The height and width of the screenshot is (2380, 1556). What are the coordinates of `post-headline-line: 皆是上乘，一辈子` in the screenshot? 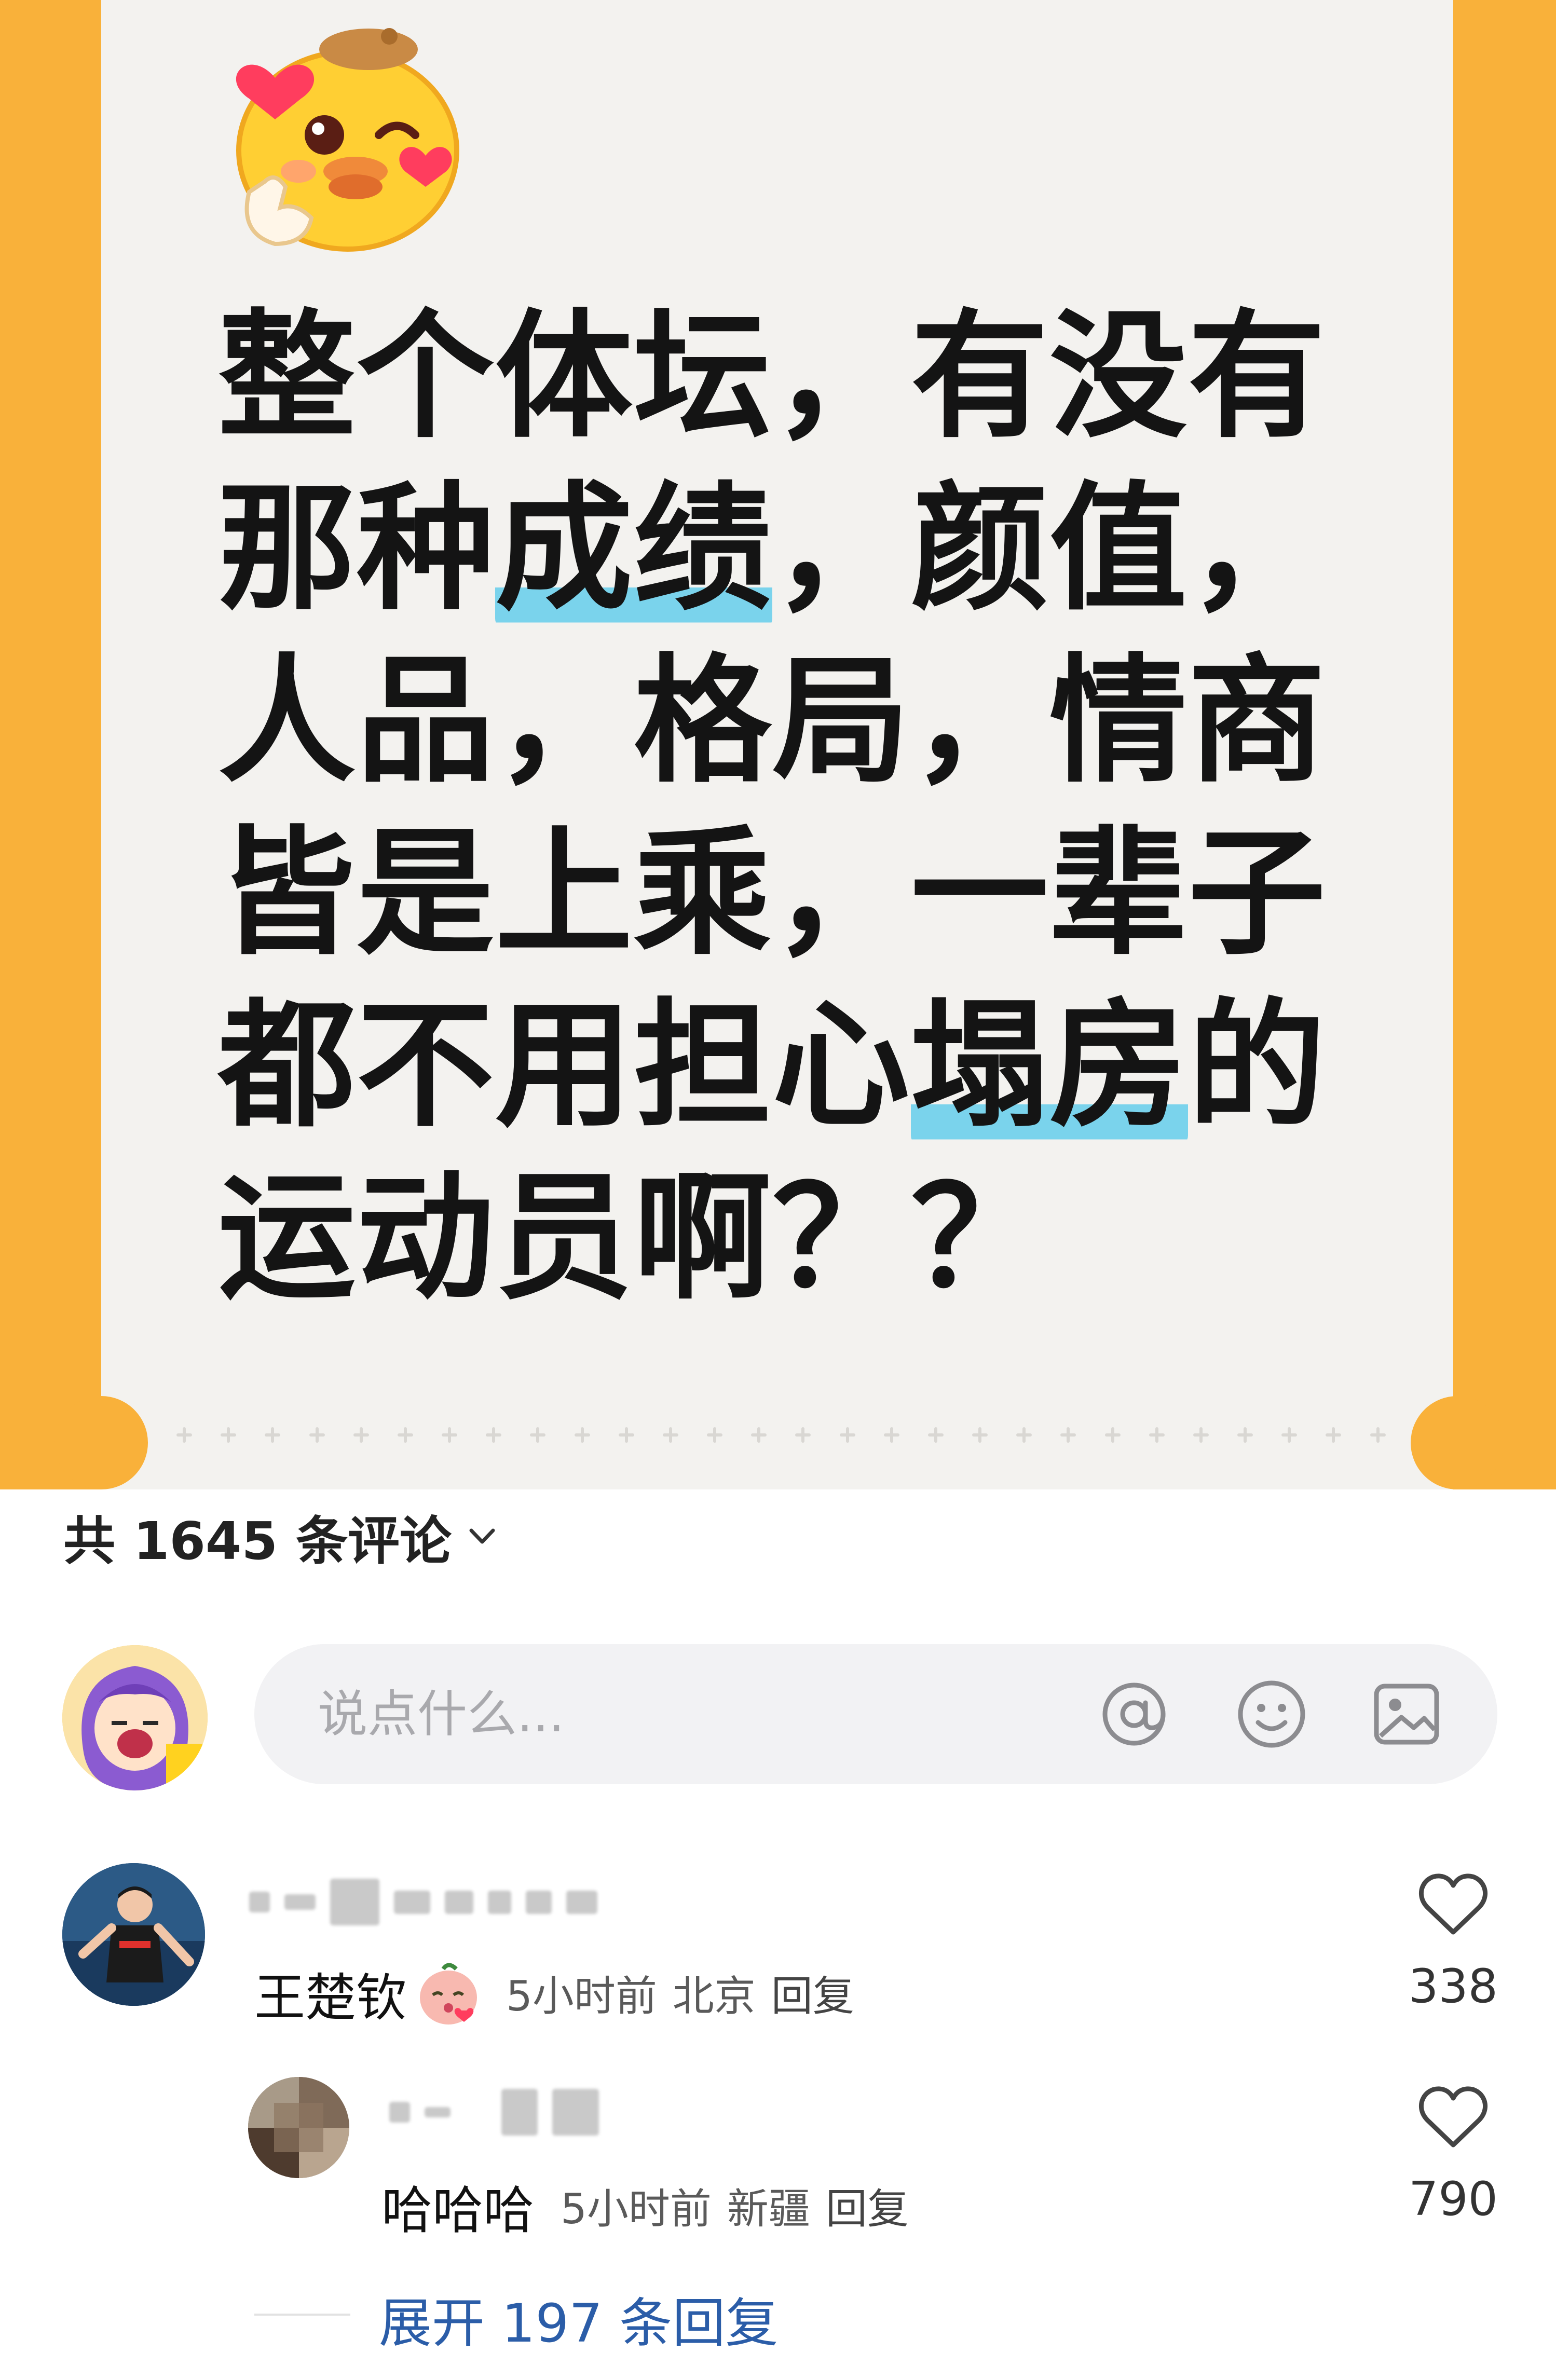 It's located at (789, 894).